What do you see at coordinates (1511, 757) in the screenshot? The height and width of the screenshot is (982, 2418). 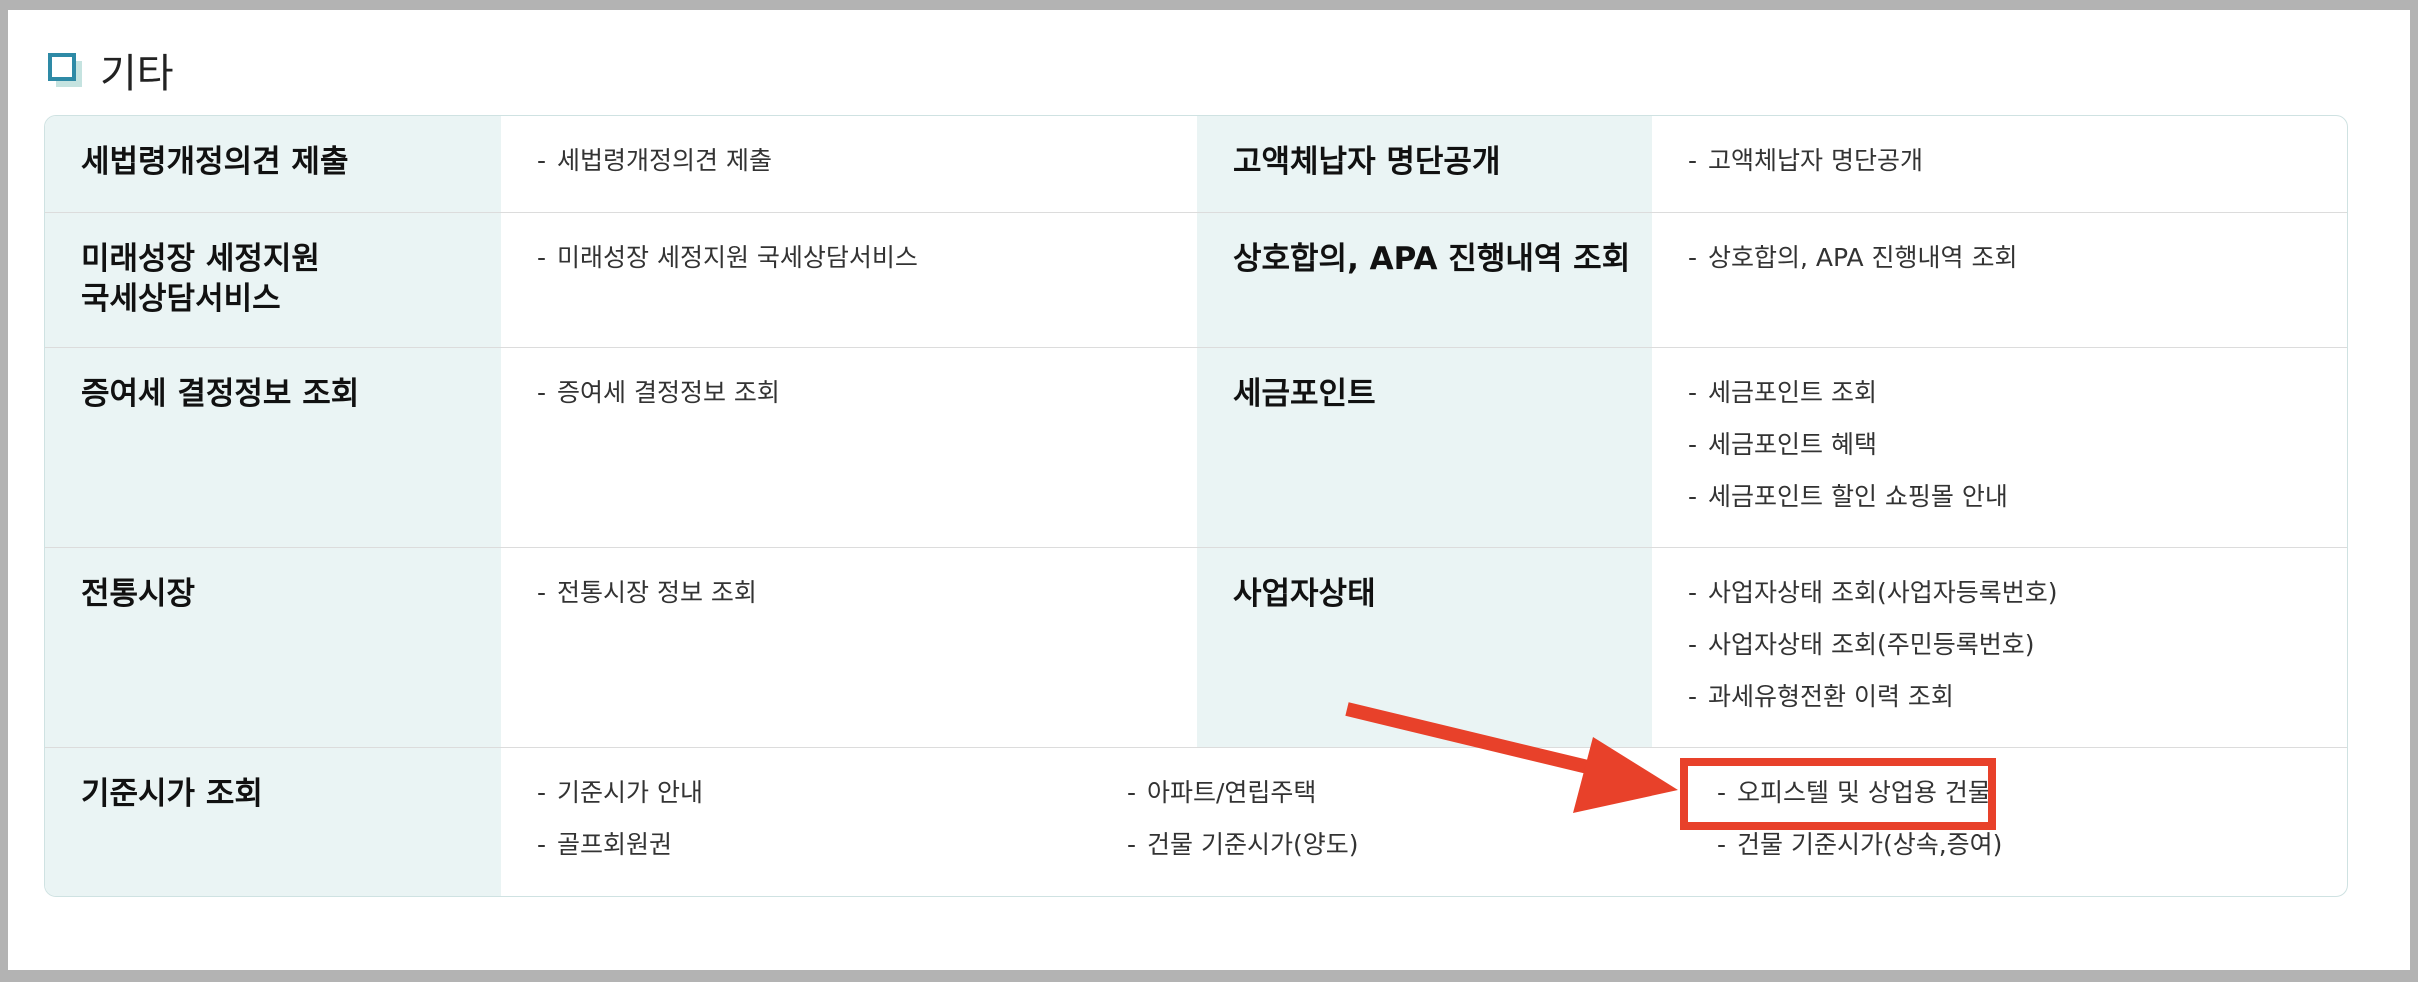 I see `annotation-arrow-icon` at bounding box center [1511, 757].